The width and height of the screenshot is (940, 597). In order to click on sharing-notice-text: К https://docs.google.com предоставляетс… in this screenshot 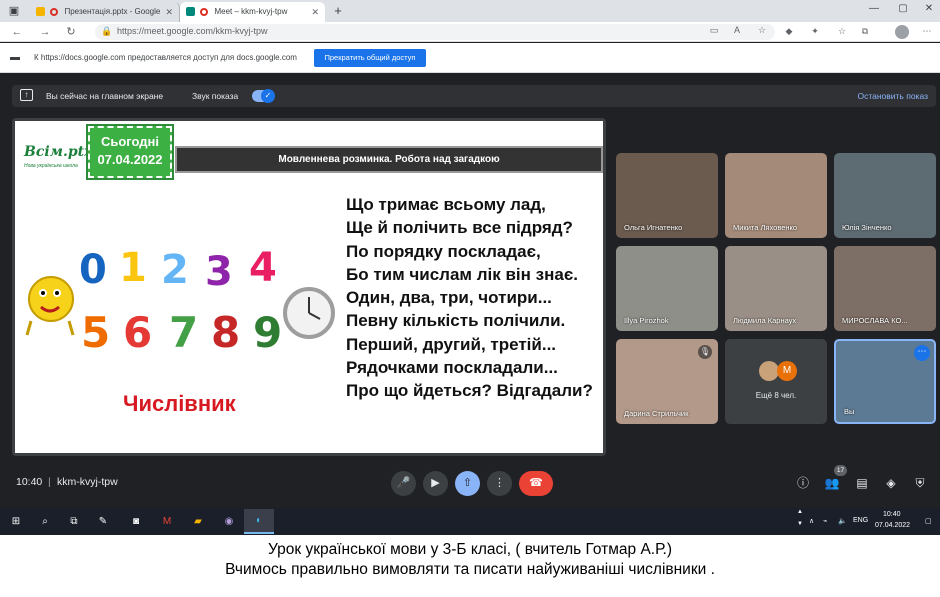, I will do `click(165, 57)`.